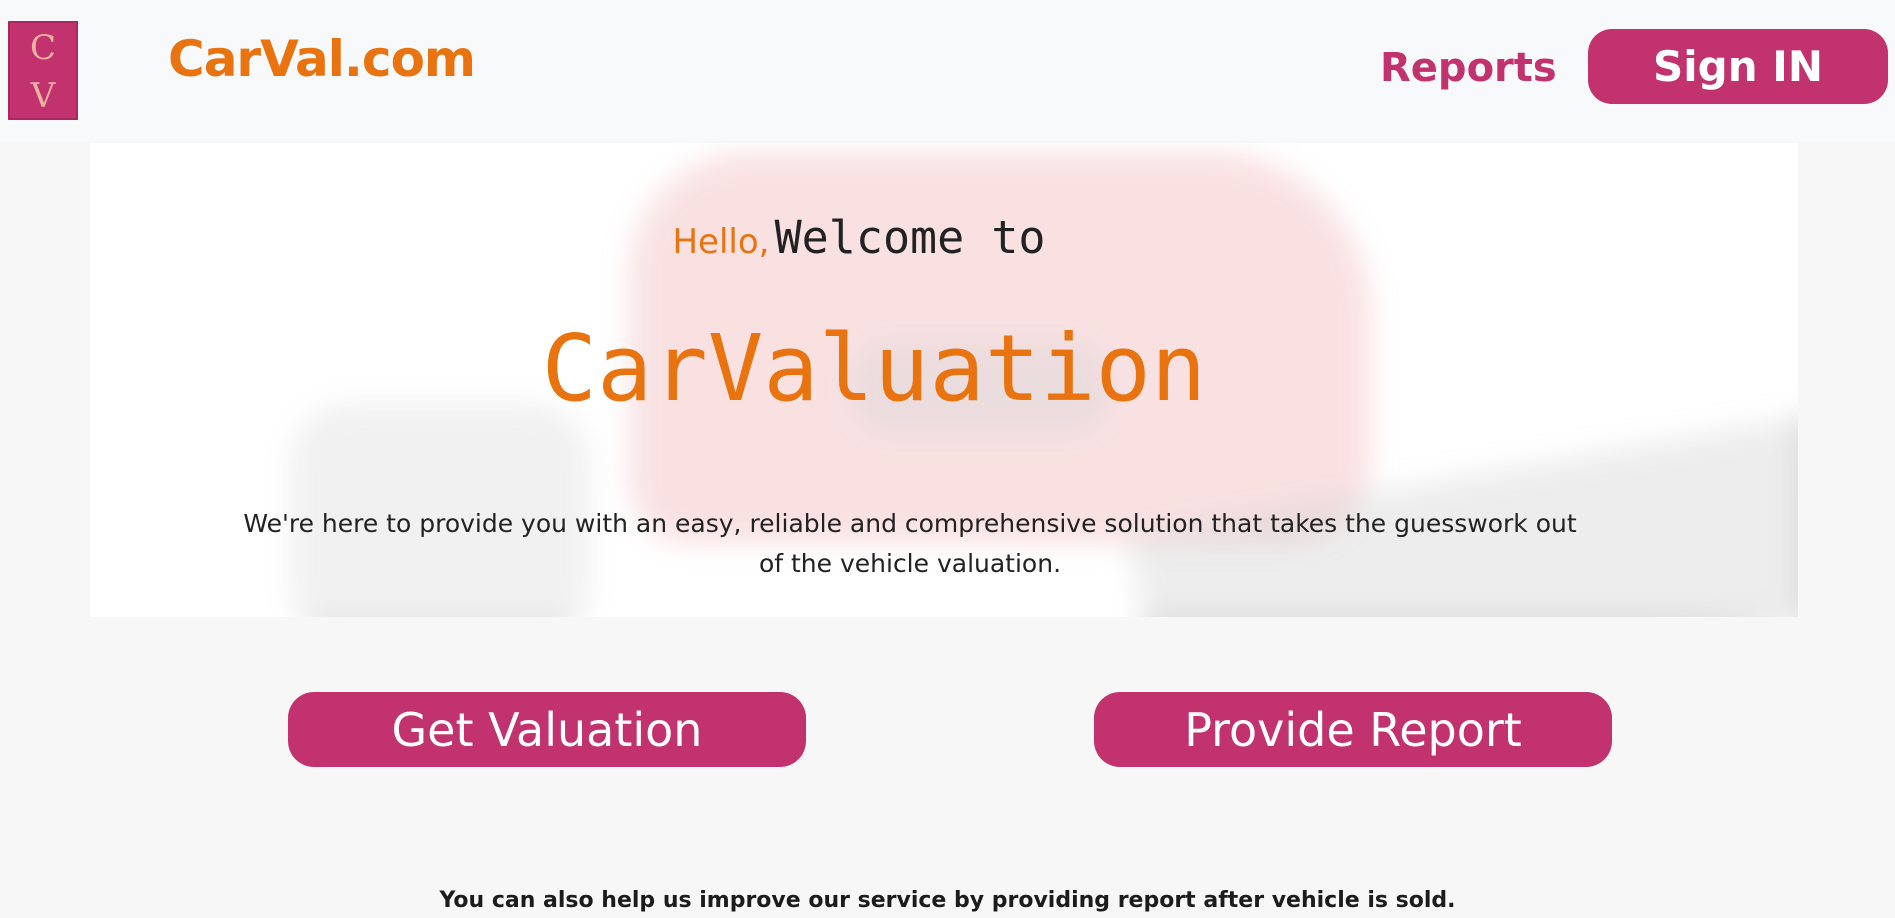  Describe the element at coordinates (322, 59) in the screenshot. I see `brand-name: CarVal.com` at that location.